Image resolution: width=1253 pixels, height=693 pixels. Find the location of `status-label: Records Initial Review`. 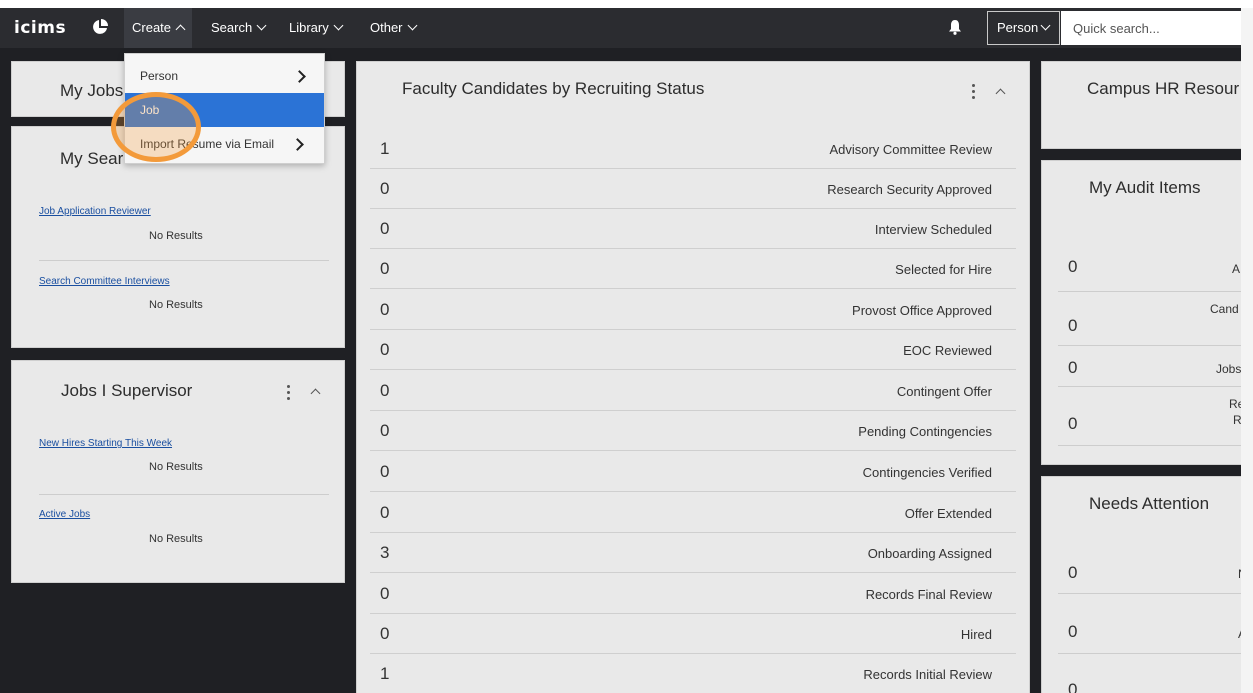

status-label: Records Initial Review is located at coordinates (927, 674).